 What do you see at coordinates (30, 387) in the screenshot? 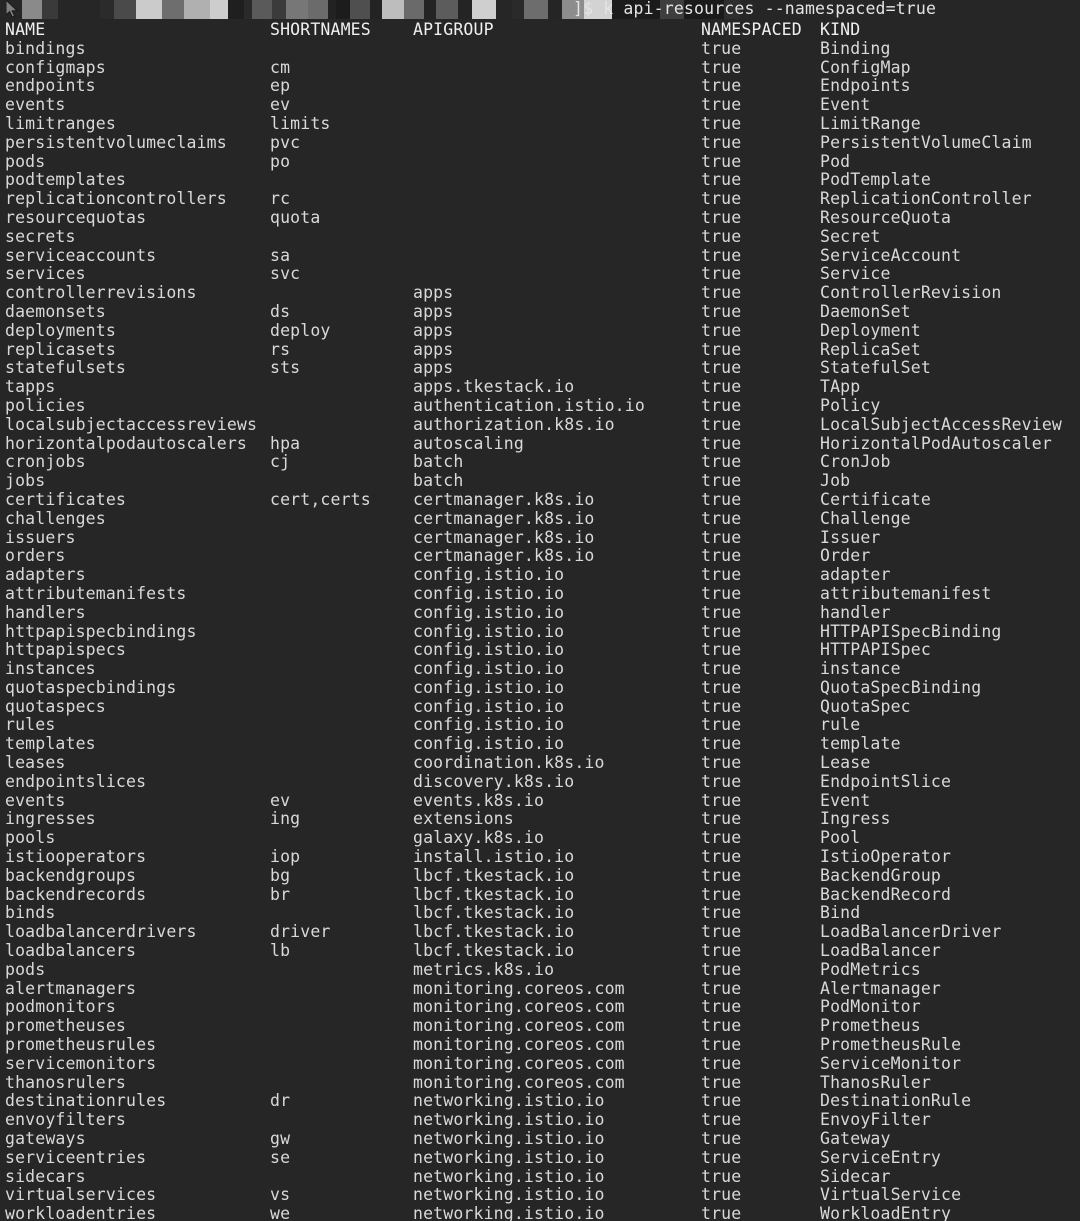
I see `cell-name: tapps` at bounding box center [30, 387].